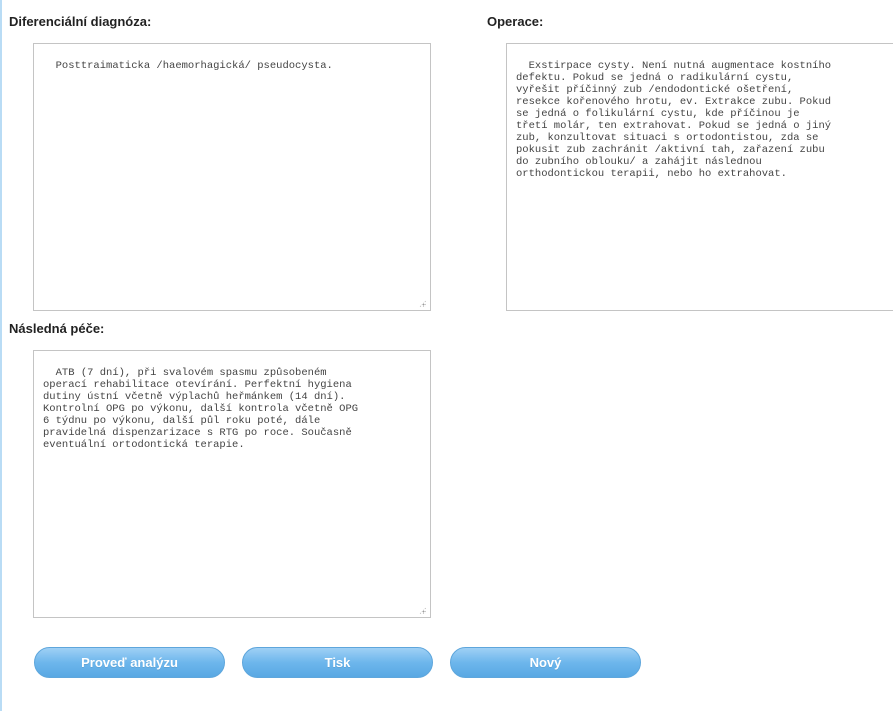 This screenshot has width=893, height=711. I want to click on analyze-button: Proveď analýzu, so click(129, 662).